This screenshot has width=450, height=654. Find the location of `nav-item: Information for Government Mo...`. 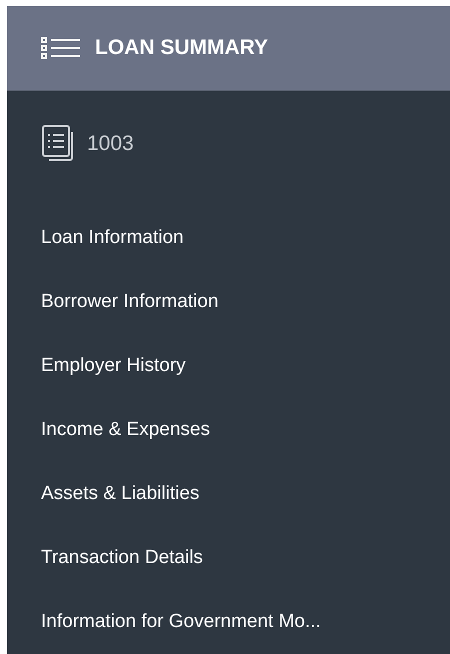

nav-item: Information for Government Mo... is located at coordinates (181, 622).